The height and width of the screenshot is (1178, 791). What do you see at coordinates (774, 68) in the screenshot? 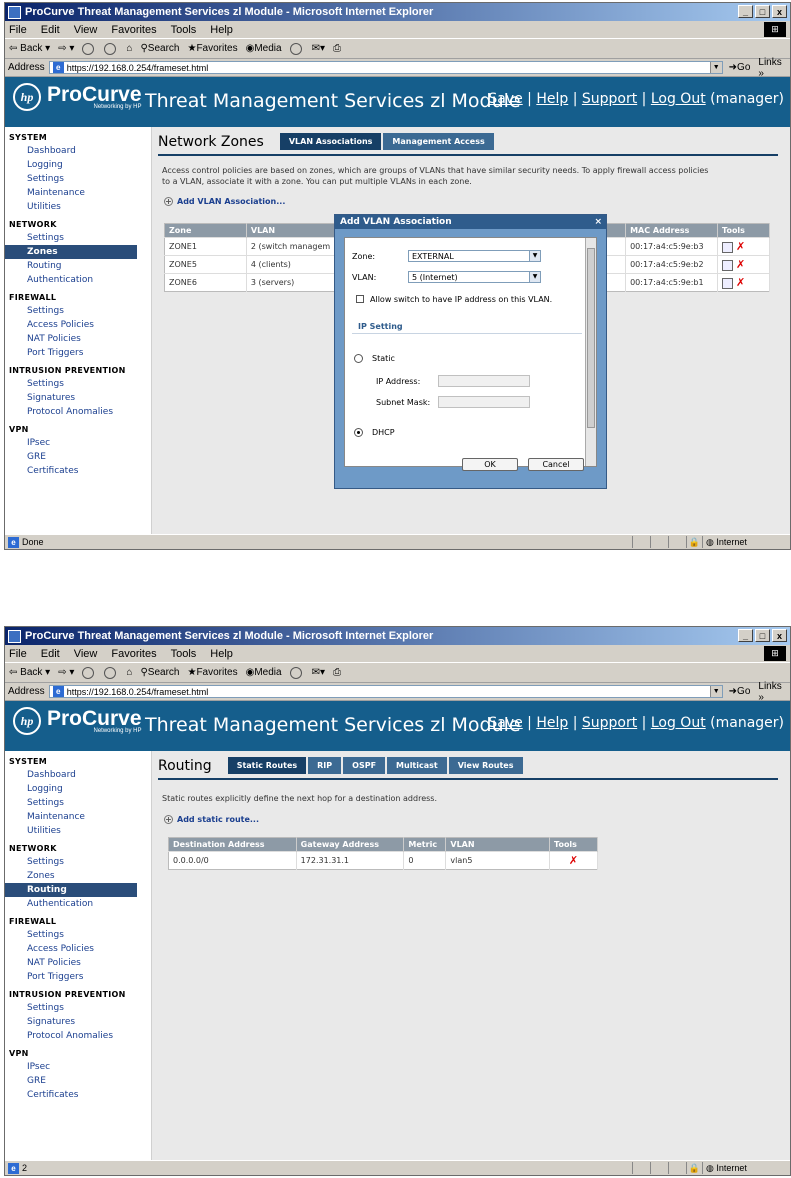
I see `links-button: Links »` at bounding box center [774, 68].